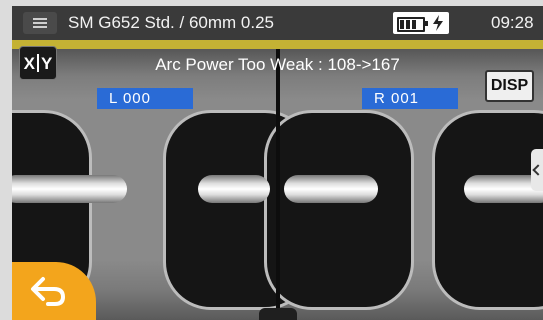  Describe the element at coordinates (487, 210) in the screenshot. I see `fiber-end-right-outer` at that location.